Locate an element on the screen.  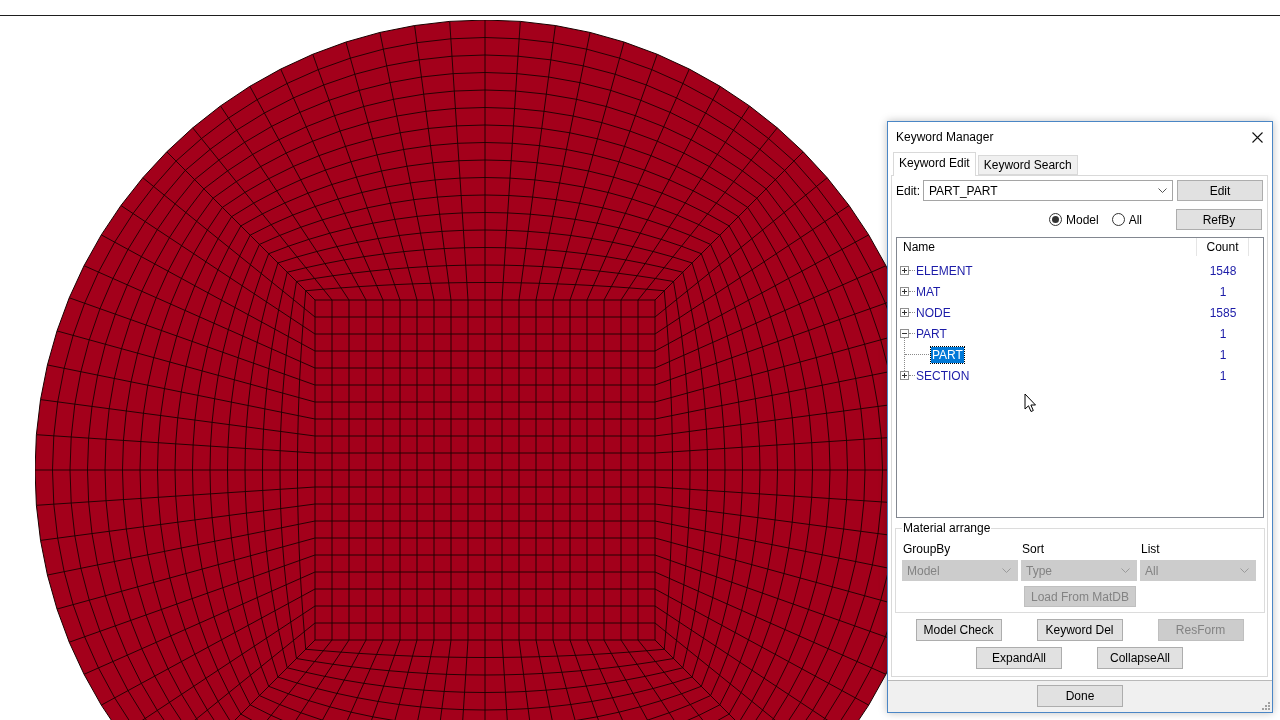
minus-box-icon is located at coordinates (904, 333).